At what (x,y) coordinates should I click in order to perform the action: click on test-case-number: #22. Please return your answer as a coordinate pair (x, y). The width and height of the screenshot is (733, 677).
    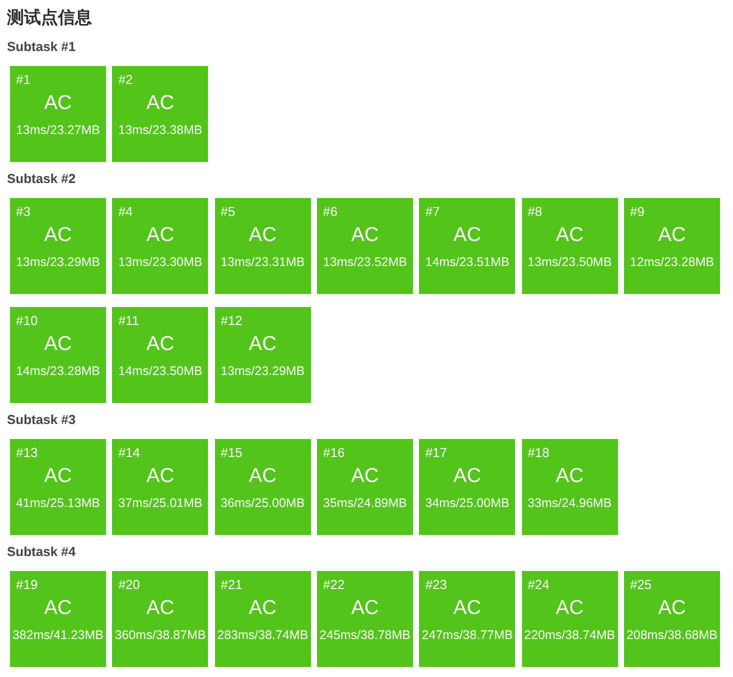
    Looking at the image, I should click on (333, 585).